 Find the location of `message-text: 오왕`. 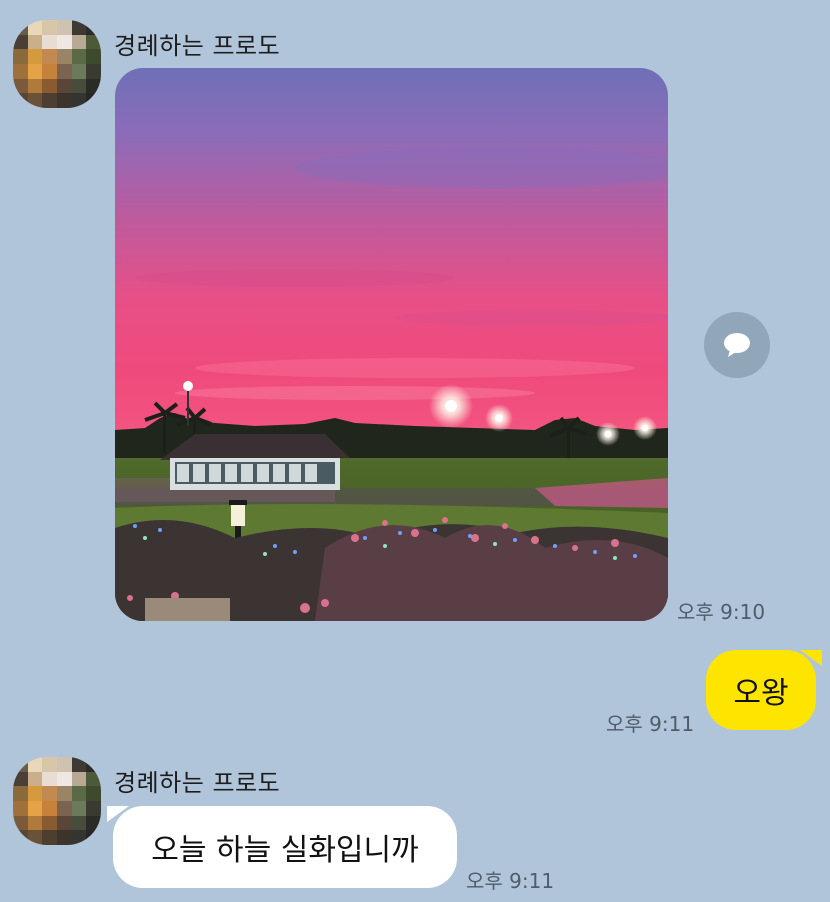

message-text: 오왕 is located at coordinates (761, 693).